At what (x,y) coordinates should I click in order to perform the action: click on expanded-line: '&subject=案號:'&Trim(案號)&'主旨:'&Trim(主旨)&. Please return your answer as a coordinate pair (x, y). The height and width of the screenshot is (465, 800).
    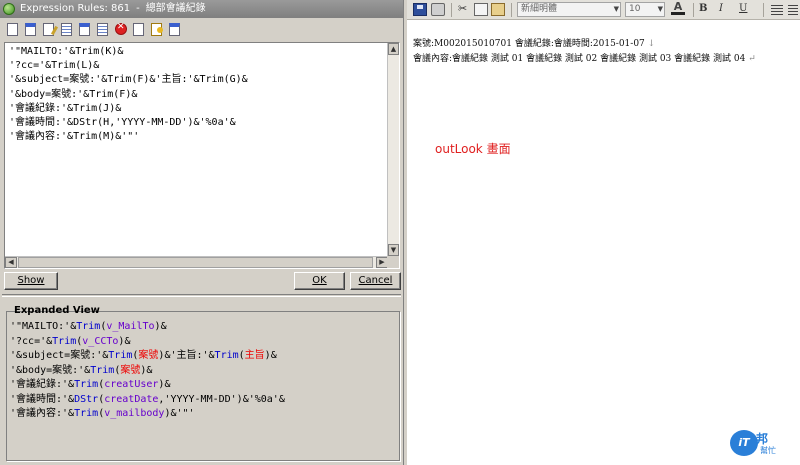
    Looking at the image, I should click on (143, 355).